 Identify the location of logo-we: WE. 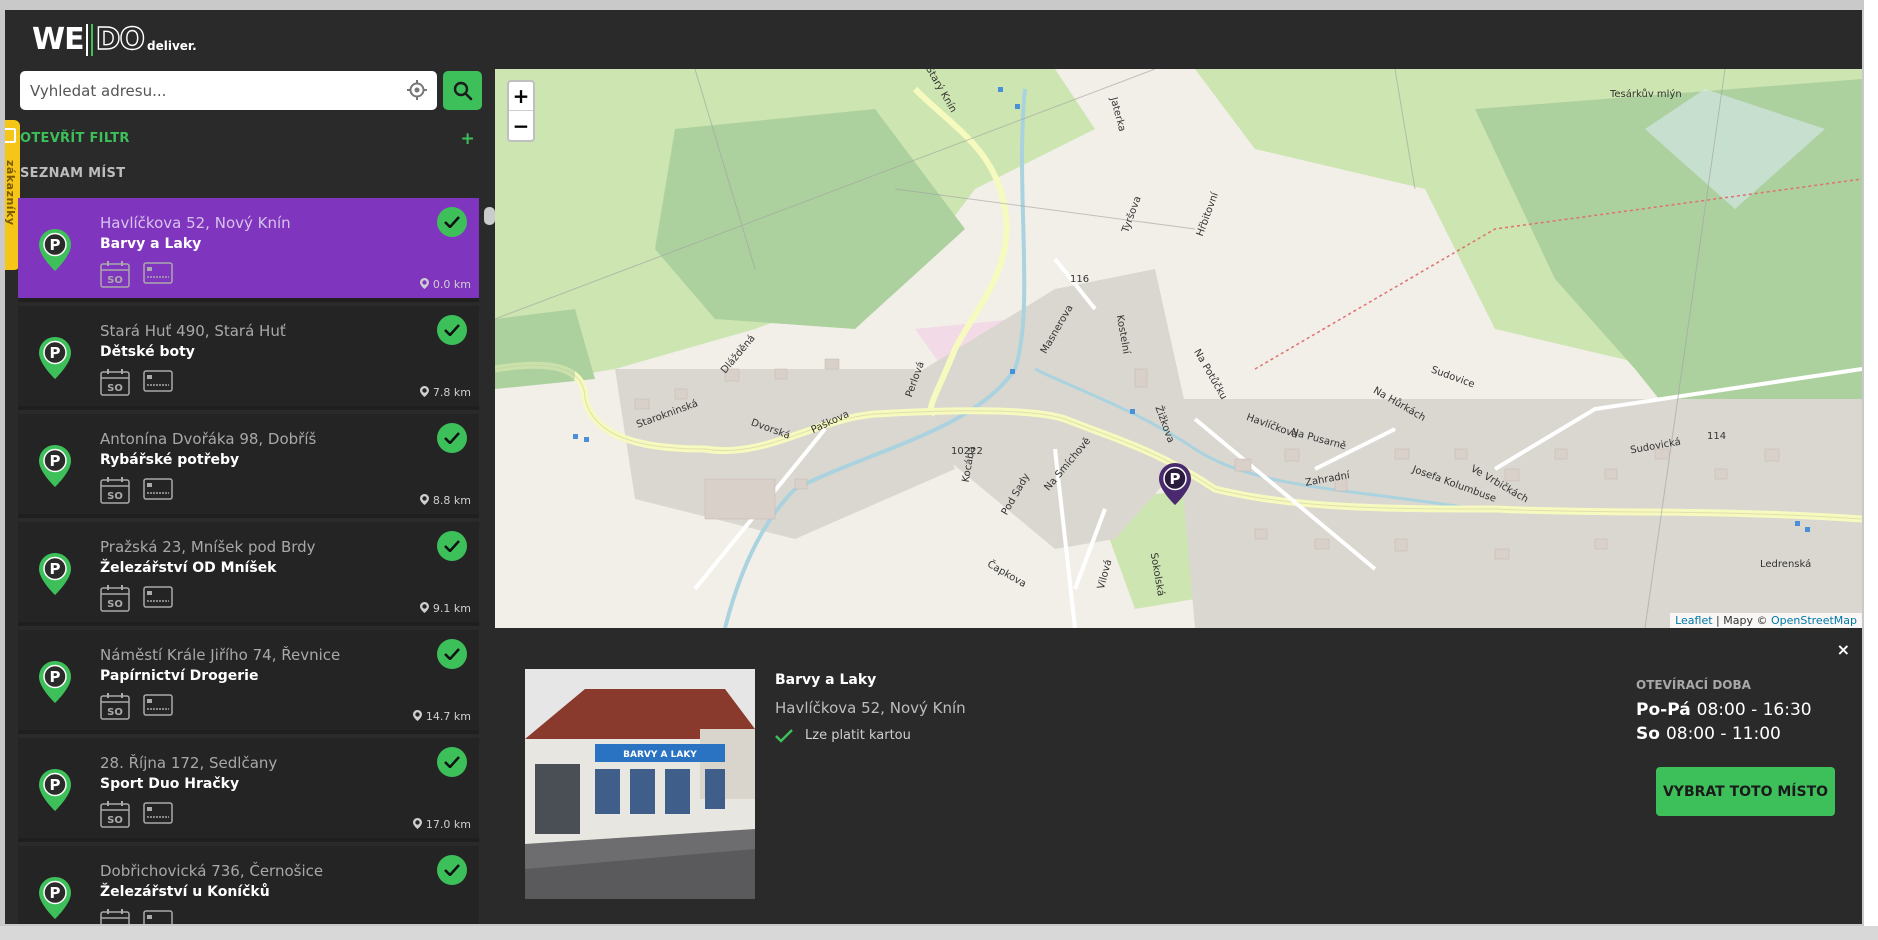
(58, 39).